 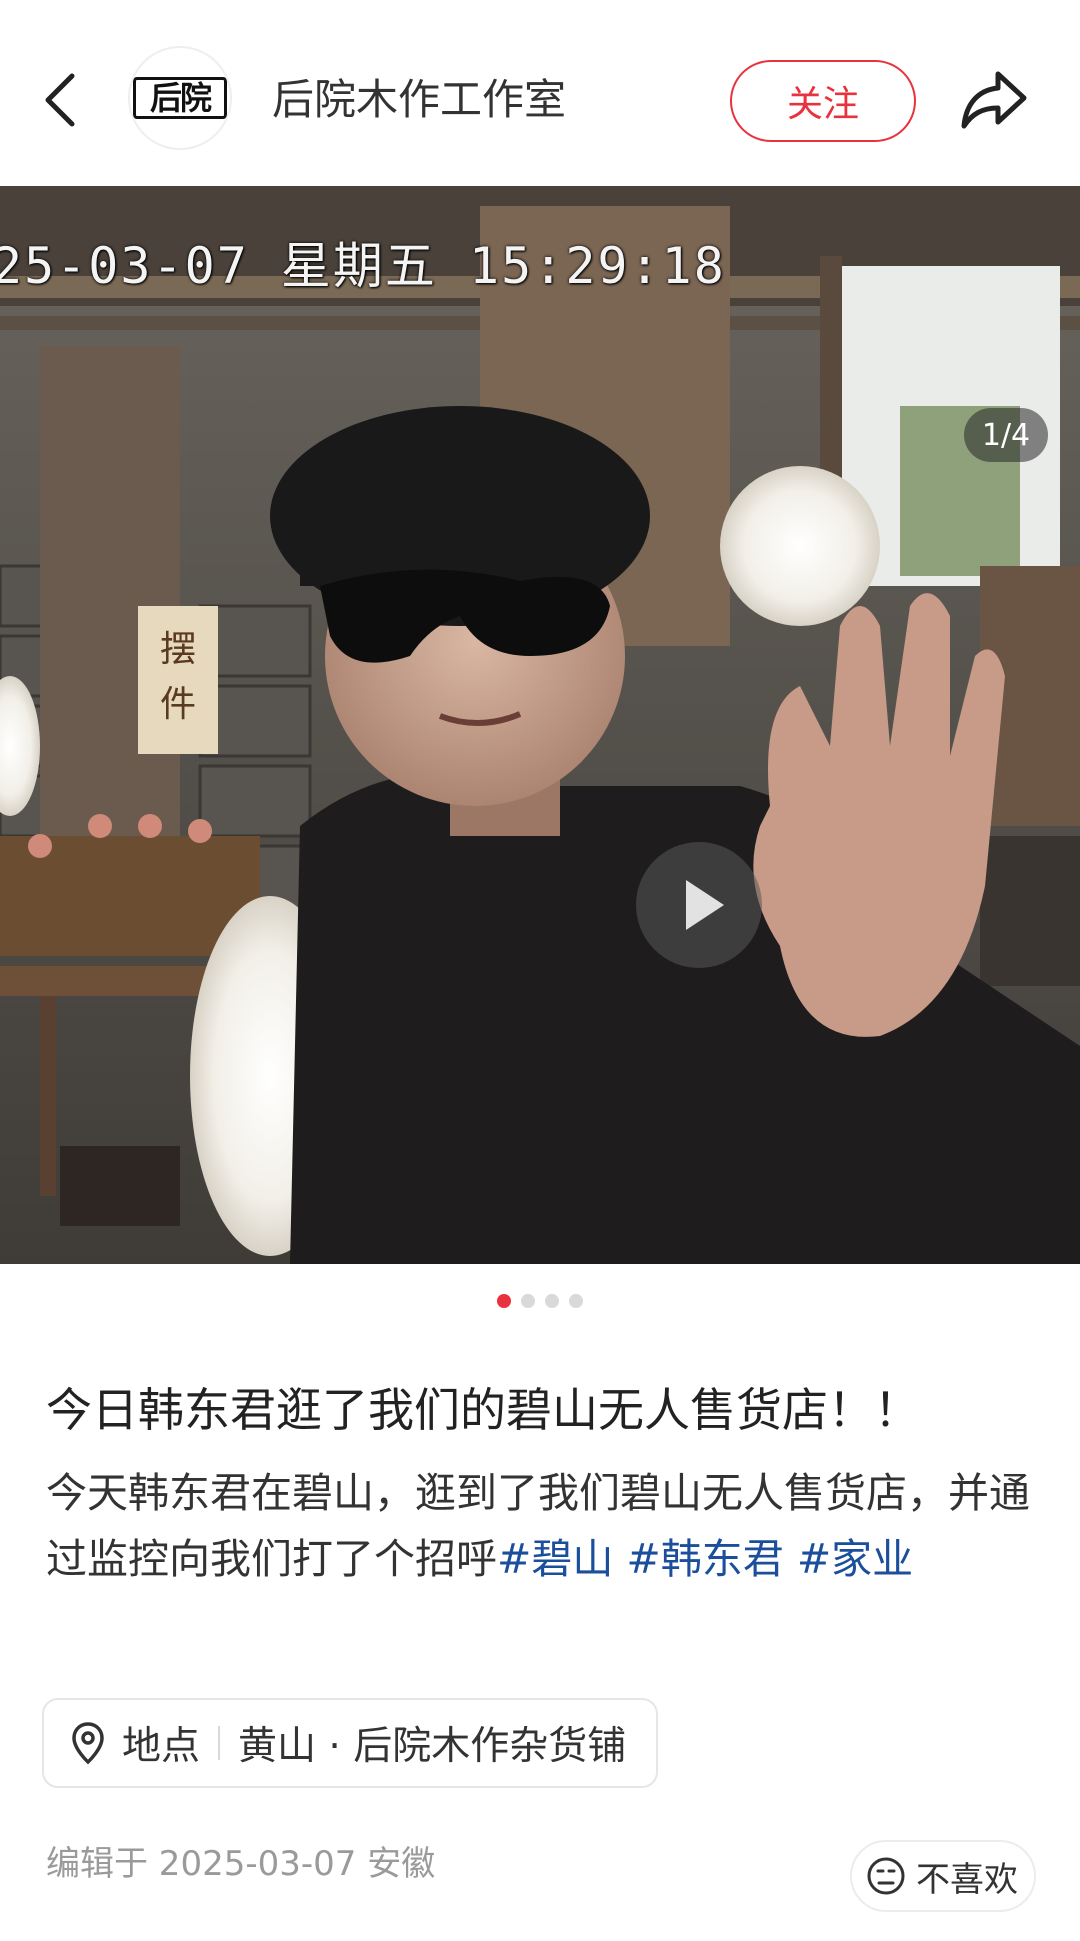 What do you see at coordinates (363, 266) in the screenshot?
I see `timestamp-overlay: 25-03-07 星期五 15:29:18` at bounding box center [363, 266].